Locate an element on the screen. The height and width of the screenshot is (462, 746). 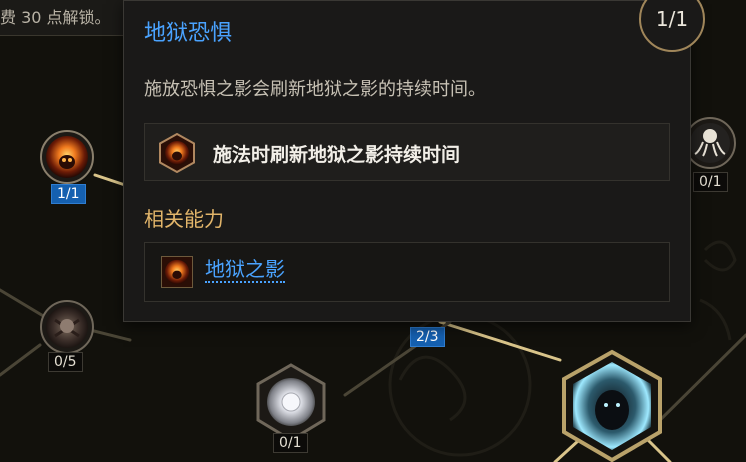
node-count-badge: 0/5 is located at coordinates (65, 362).